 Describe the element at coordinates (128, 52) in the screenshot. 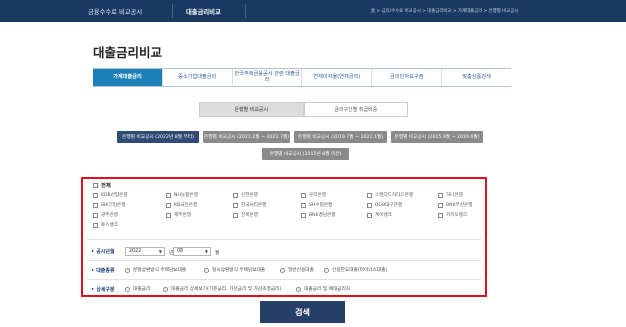

I see `page-title: 대출금리비교` at that location.